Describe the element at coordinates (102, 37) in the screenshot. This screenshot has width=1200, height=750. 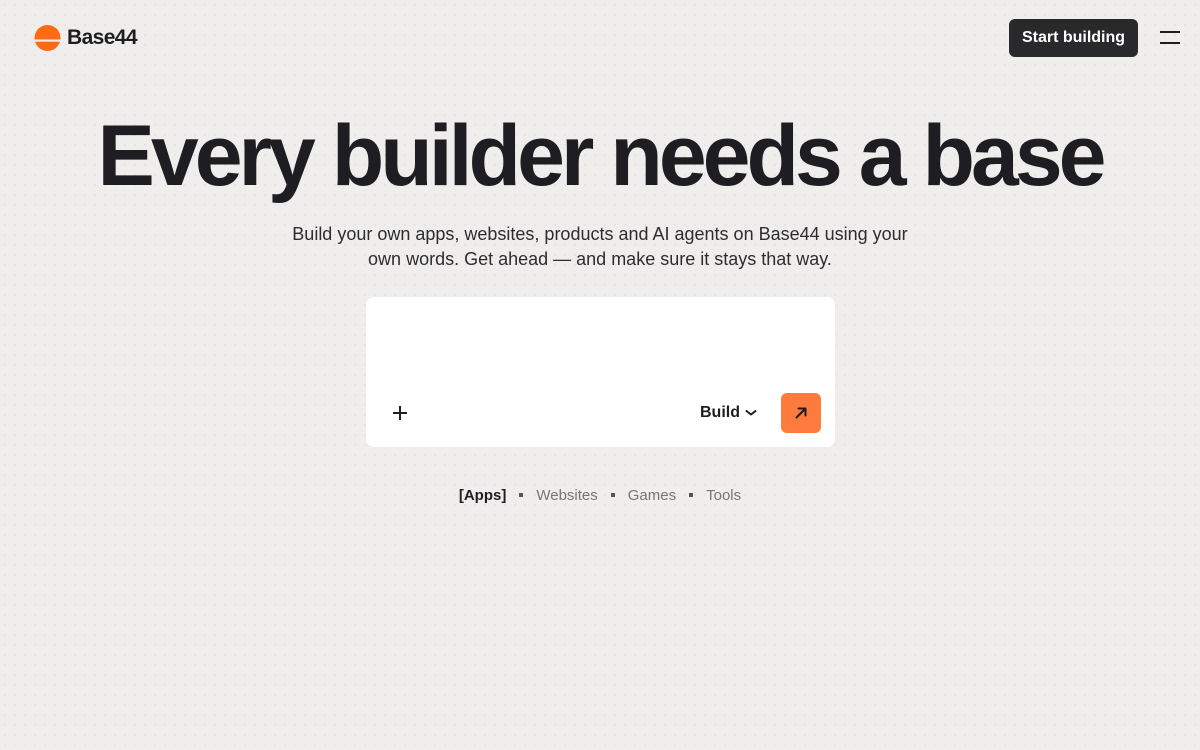
I see `logo-text: Base44` at that location.